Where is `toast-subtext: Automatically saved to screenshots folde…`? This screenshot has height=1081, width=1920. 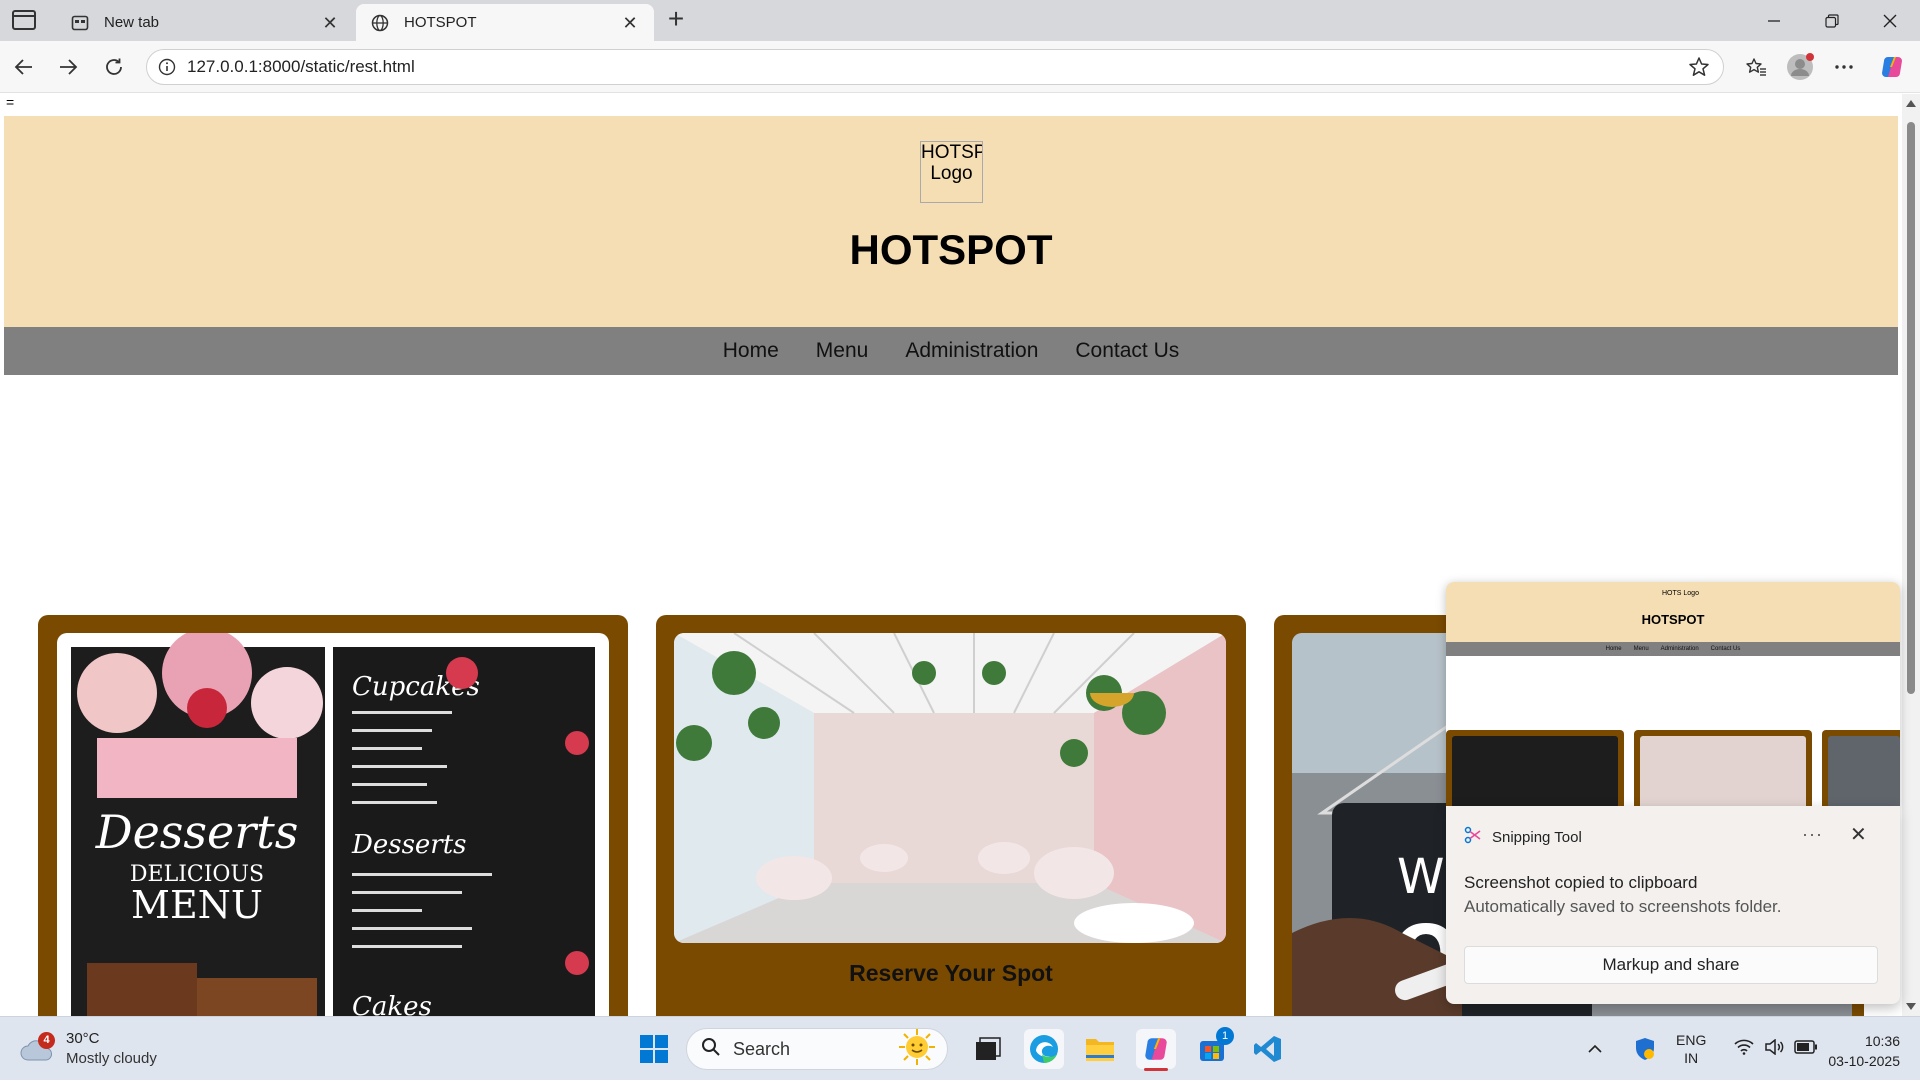
toast-subtext: Automatically saved to screenshots folde… is located at coordinates (1623, 906).